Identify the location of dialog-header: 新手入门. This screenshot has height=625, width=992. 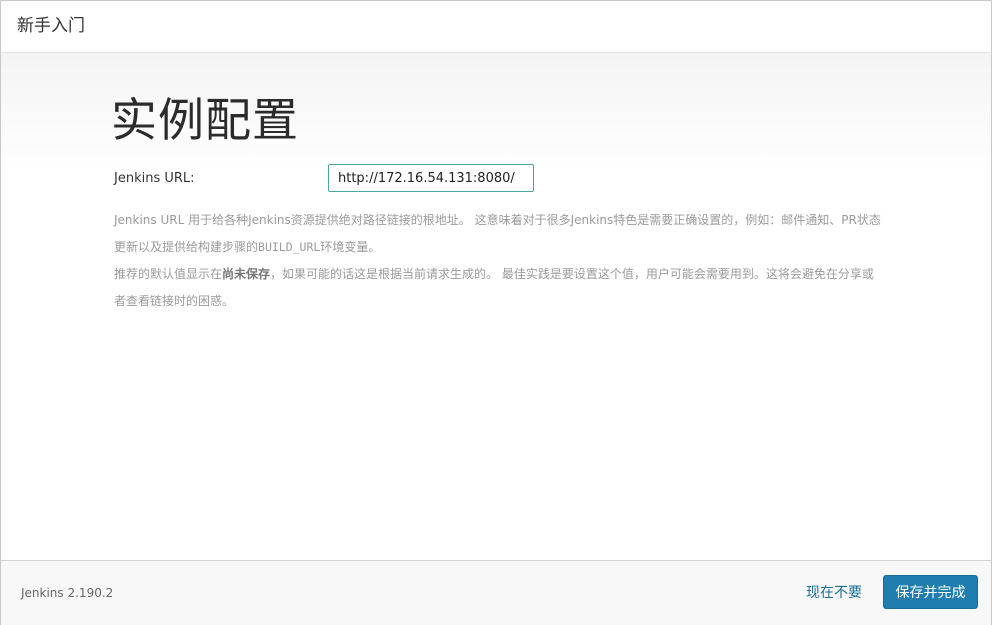
(496, 27).